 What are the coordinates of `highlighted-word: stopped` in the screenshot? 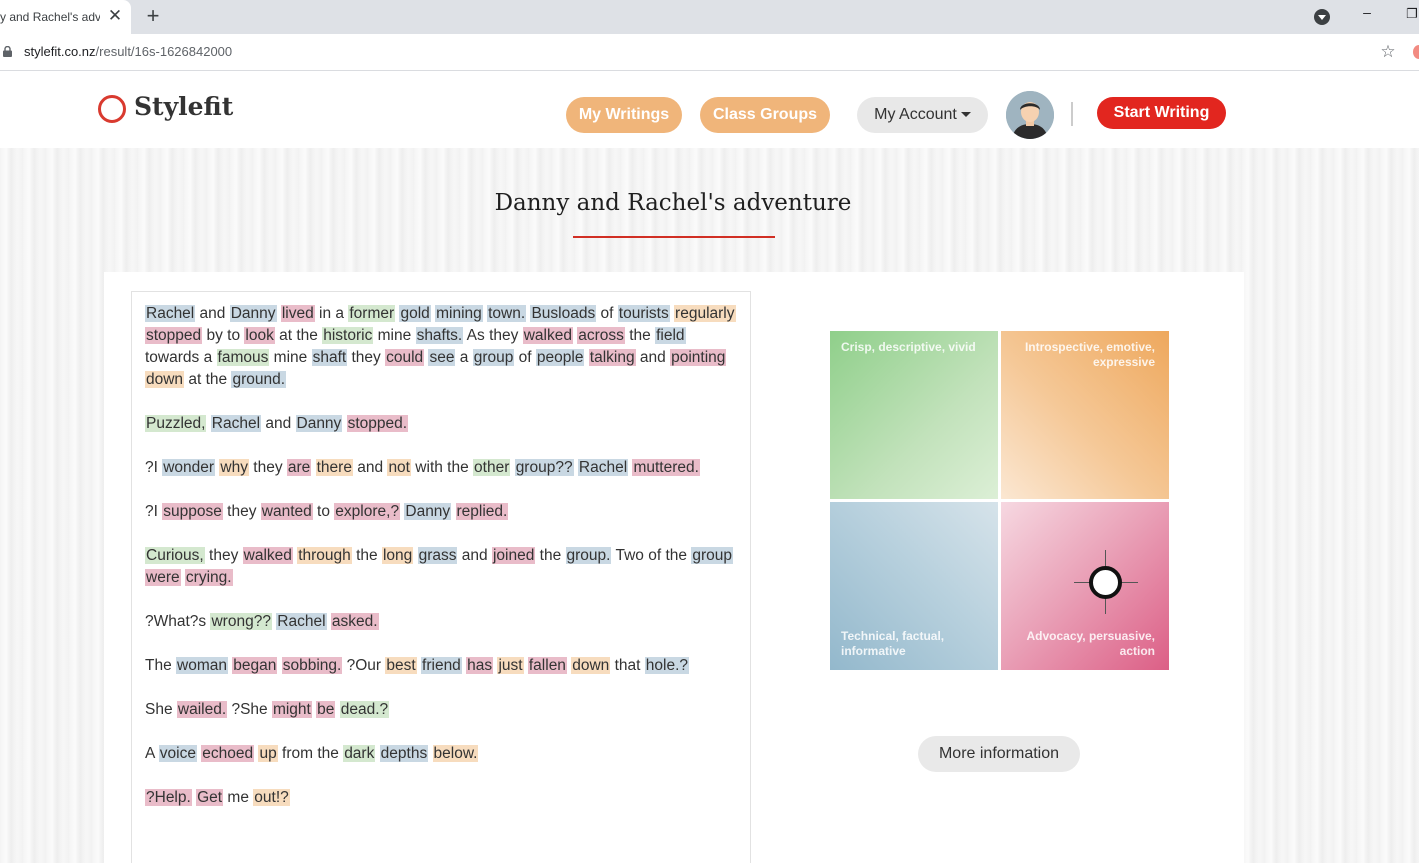 It's located at (174, 335).